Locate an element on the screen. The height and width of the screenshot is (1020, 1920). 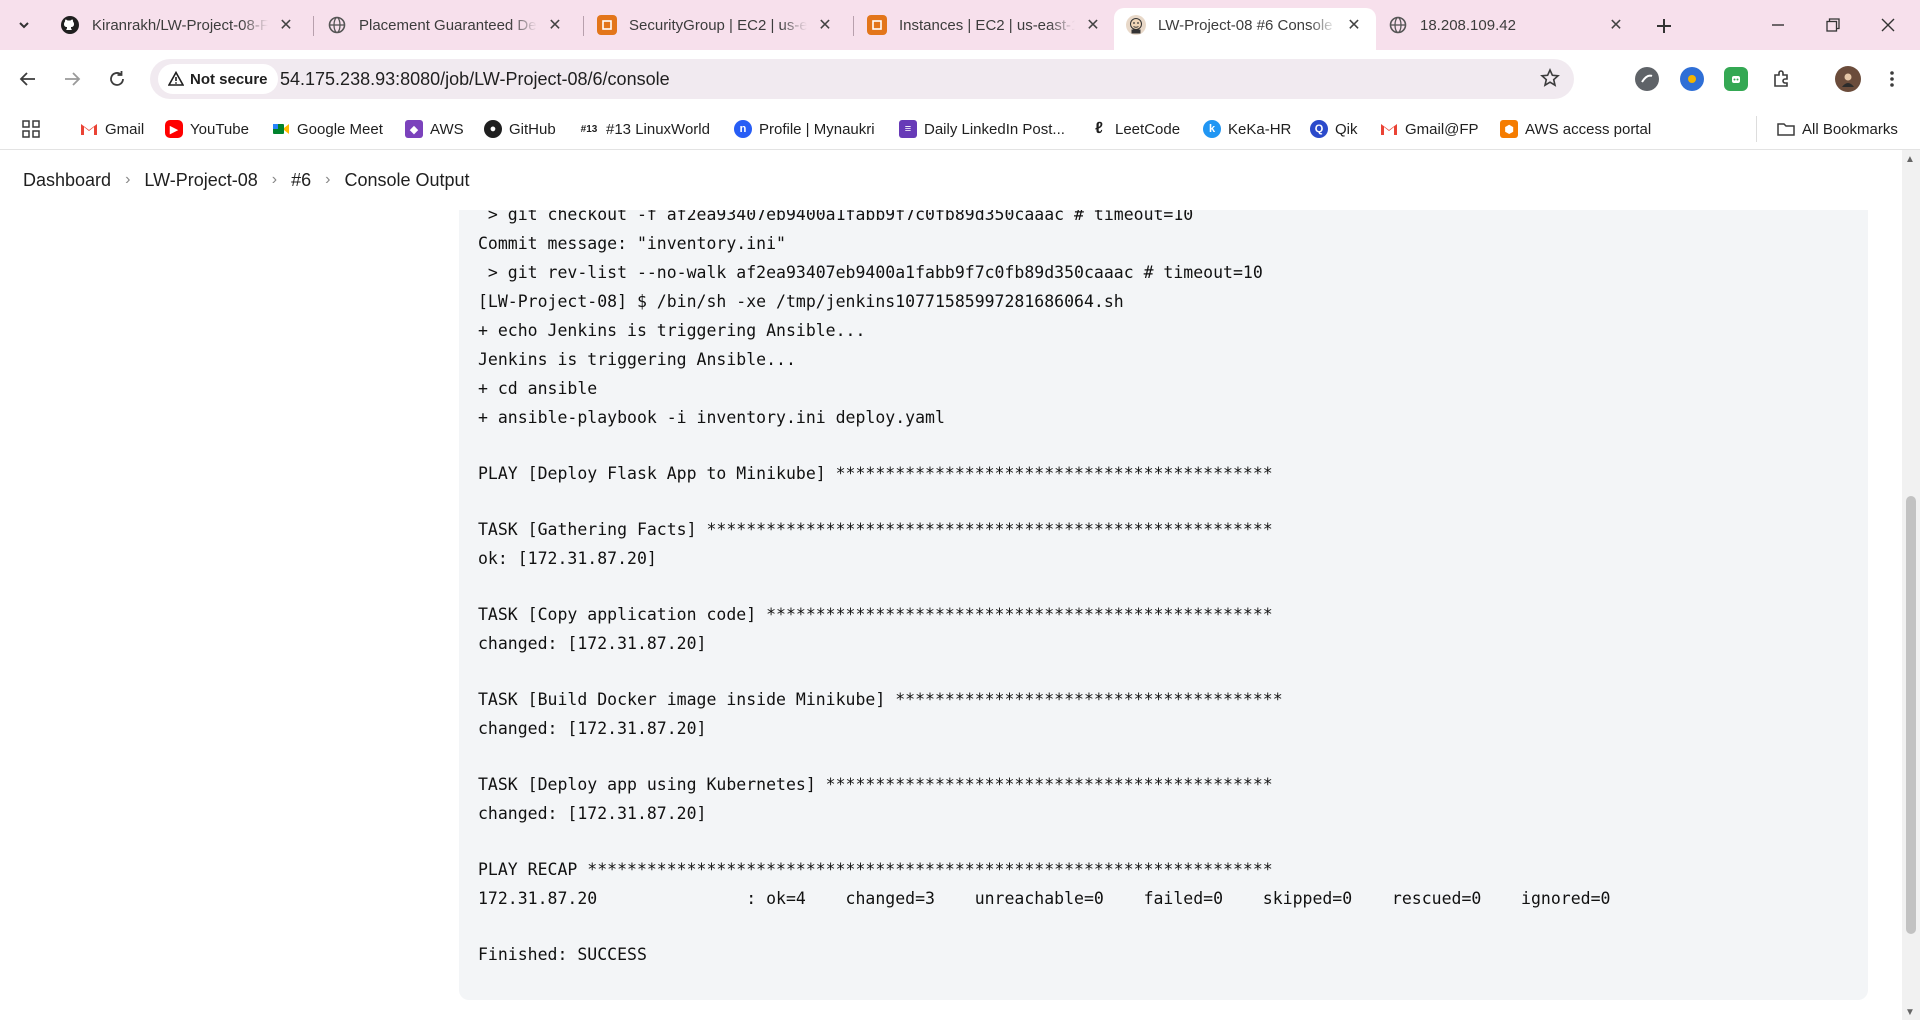
tab-github: Kiranrakh/LW-Project-08-F ✕ is located at coordinates (178, 25).